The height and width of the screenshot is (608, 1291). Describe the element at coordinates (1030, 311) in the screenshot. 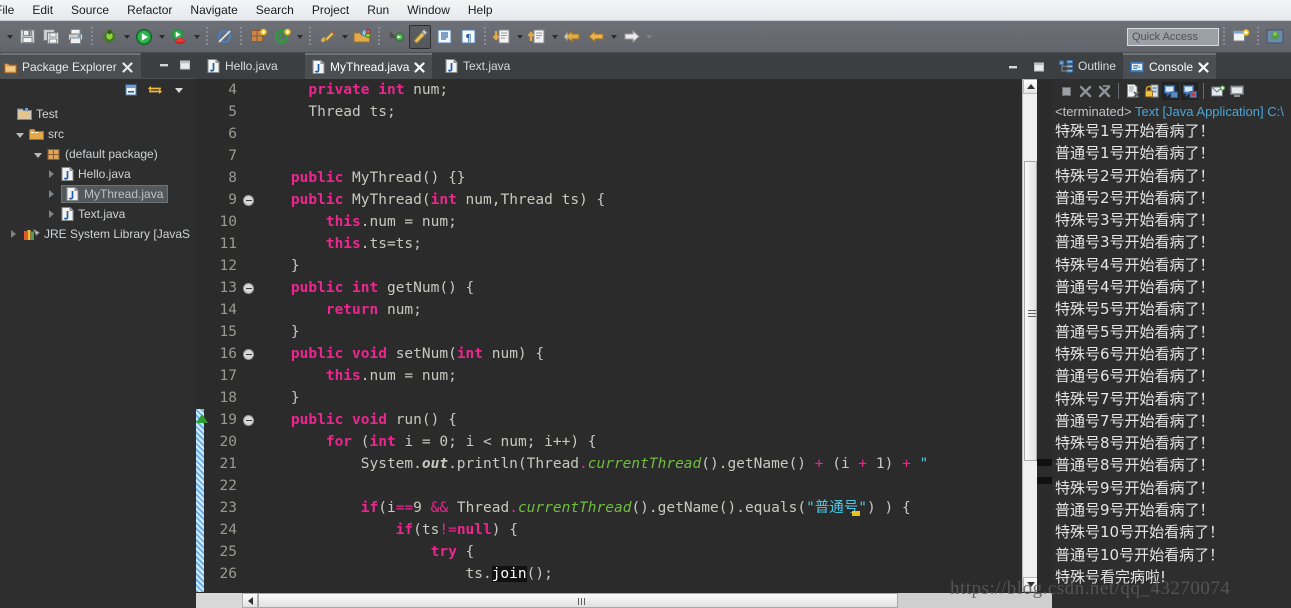

I see `scrollbar-thumb` at that location.